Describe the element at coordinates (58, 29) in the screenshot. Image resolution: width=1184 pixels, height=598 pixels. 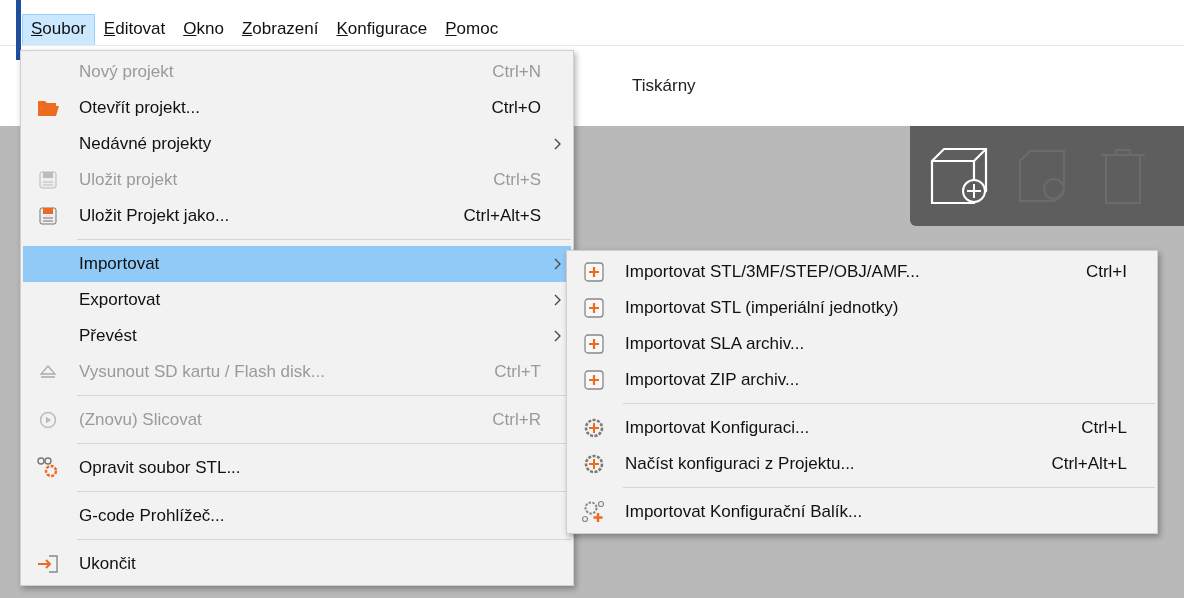
I see `menu-bar-item: Soubor` at that location.